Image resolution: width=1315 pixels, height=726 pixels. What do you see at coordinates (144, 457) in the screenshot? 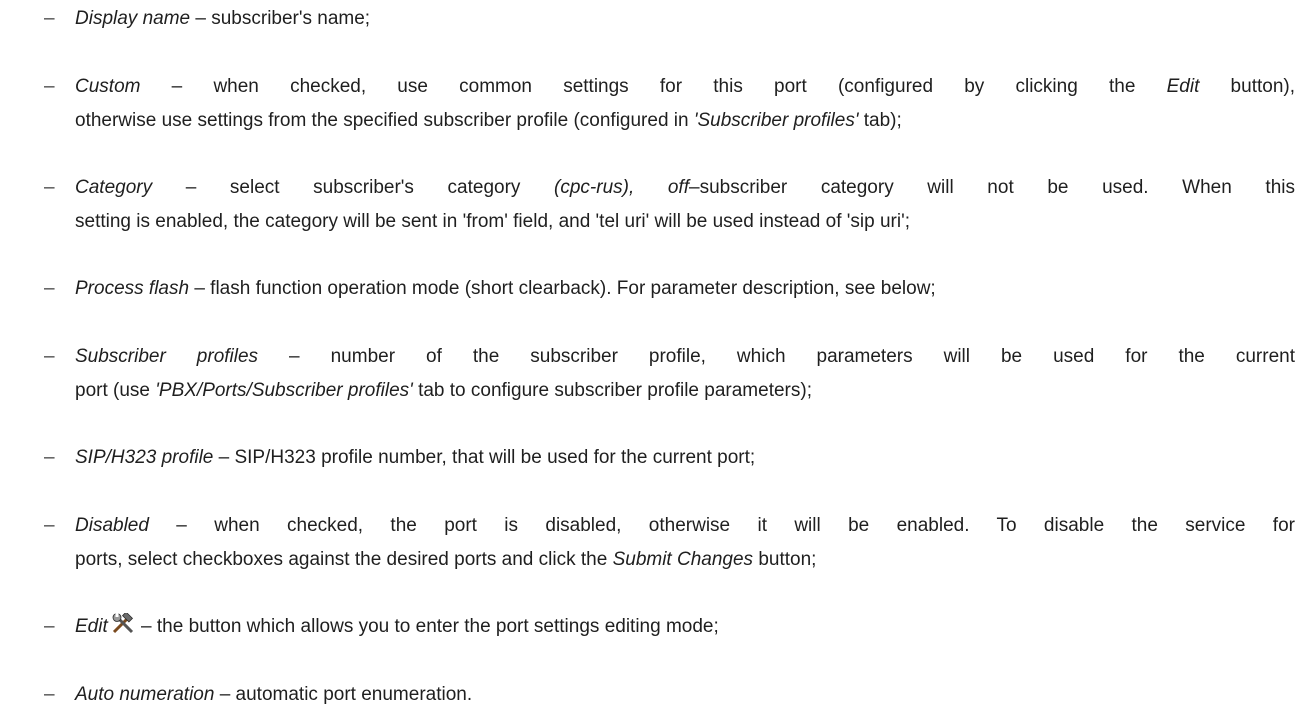
I see `term-sip-h323-profile: SIP/H323 profile` at bounding box center [144, 457].